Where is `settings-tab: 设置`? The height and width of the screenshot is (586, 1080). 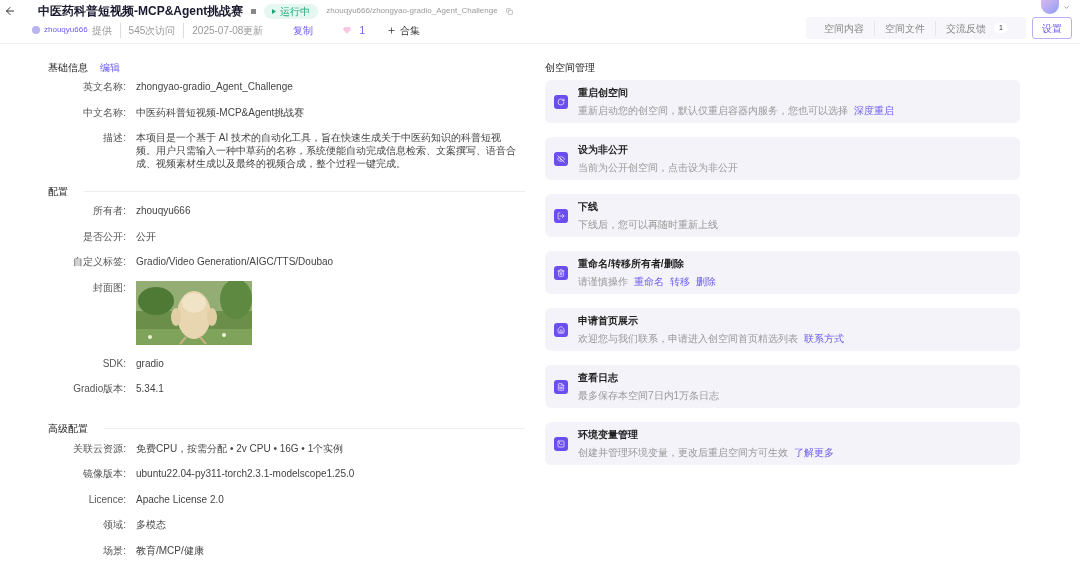
settings-tab: 设置 is located at coordinates (1052, 28).